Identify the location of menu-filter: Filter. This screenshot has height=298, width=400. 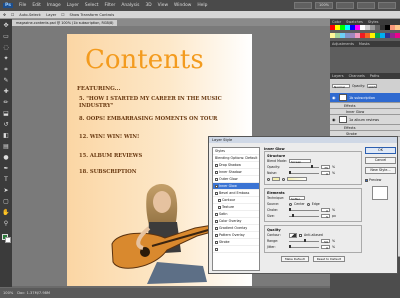
(109, 5).